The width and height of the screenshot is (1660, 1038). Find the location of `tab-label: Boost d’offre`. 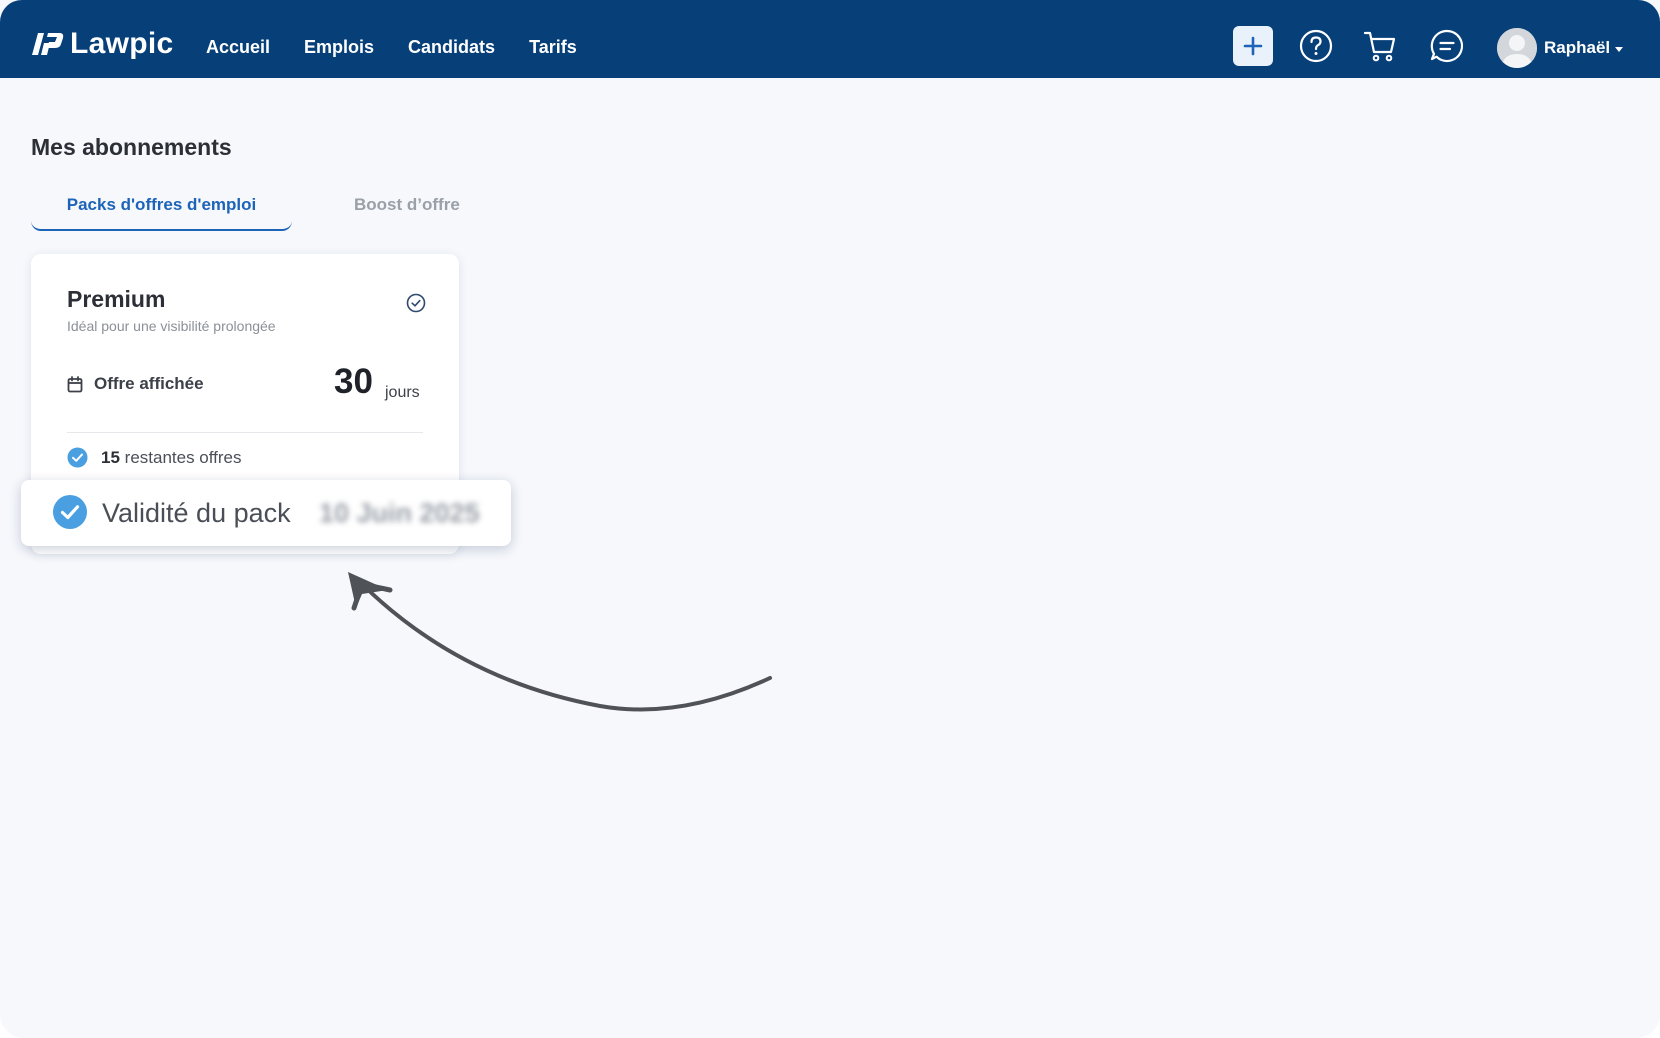

tab-label: Boost d’offre is located at coordinates (407, 204).